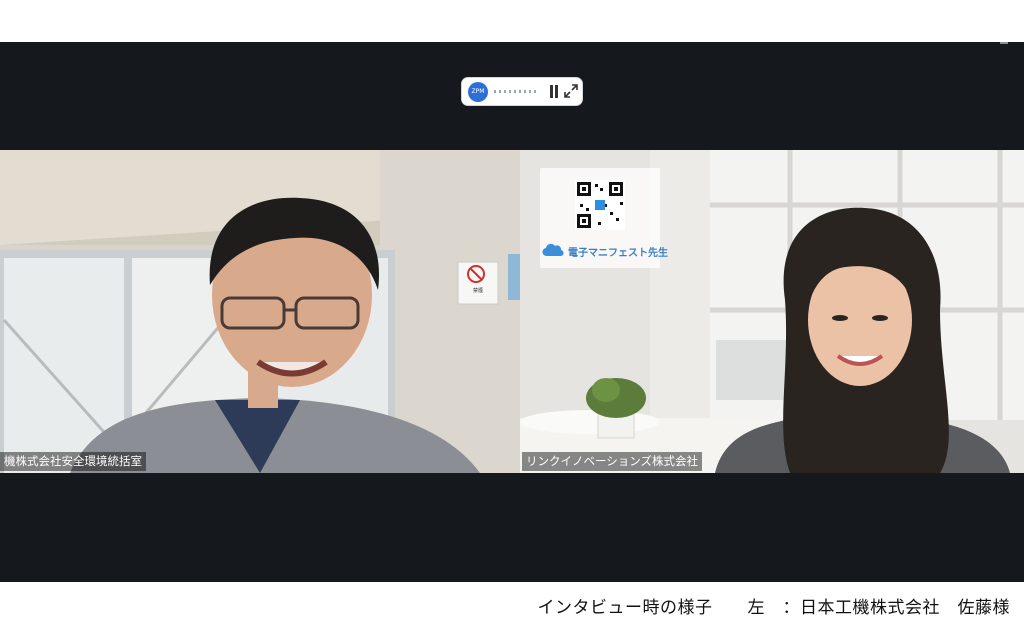  Describe the element at coordinates (1004, 43) in the screenshot. I see `window-handle` at that location.